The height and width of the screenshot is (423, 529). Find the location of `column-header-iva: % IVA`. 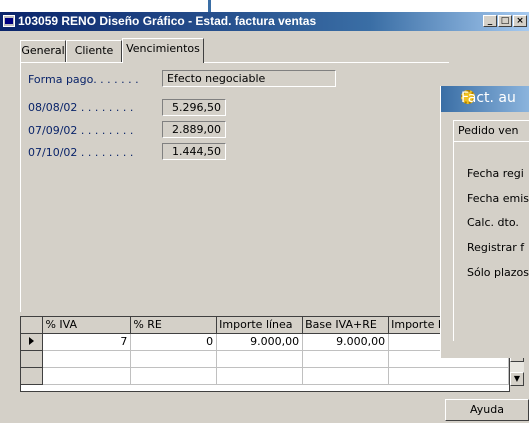

column-header-iva: % IVA is located at coordinates (87, 325).